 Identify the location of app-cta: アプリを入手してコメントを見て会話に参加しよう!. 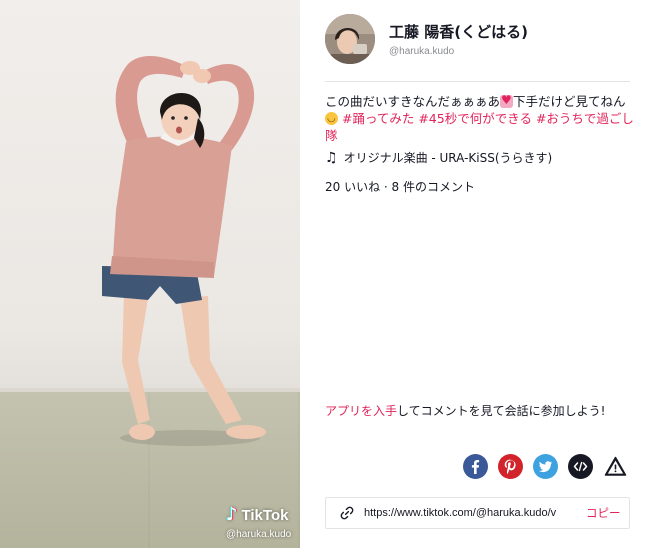
(465, 410).